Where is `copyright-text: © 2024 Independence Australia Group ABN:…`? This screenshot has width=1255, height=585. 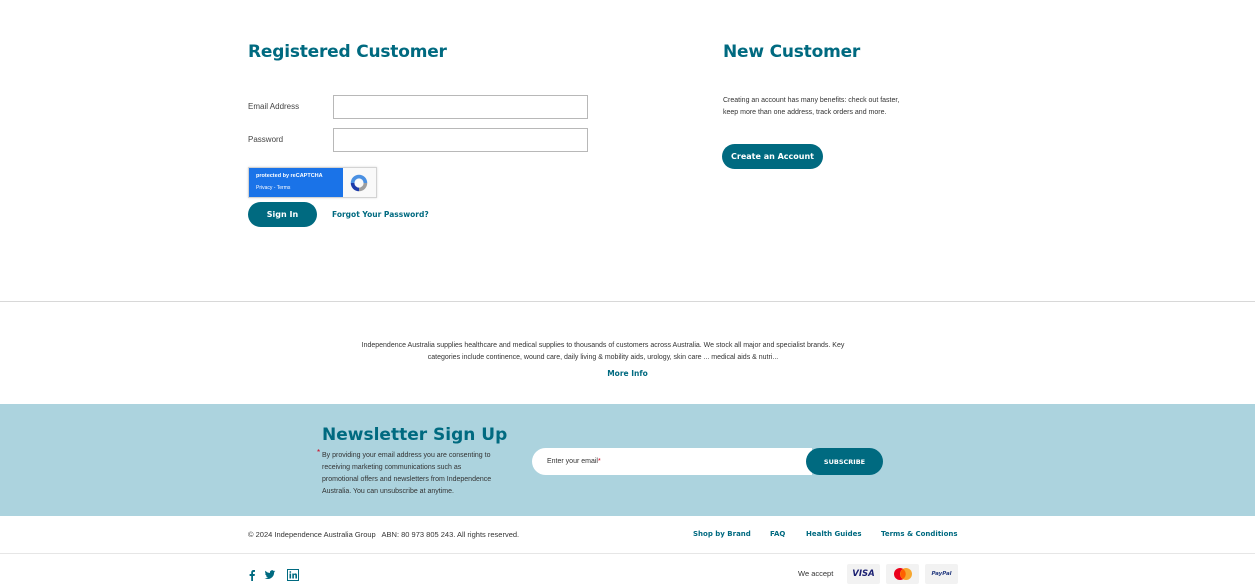
copyright-text: © 2024 Independence Australia Group ABN:… is located at coordinates (384, 534).